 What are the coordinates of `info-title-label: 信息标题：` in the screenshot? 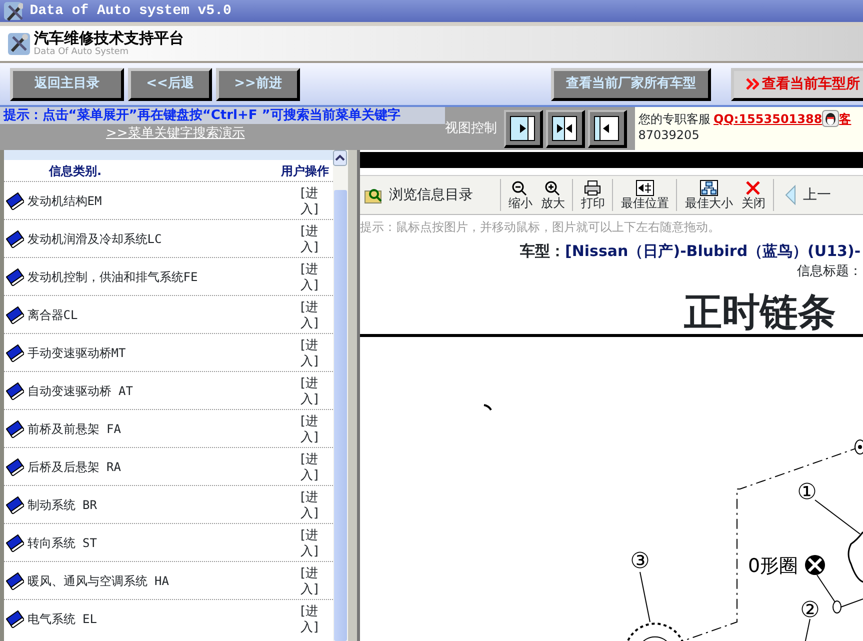 It's located at (829, 272).